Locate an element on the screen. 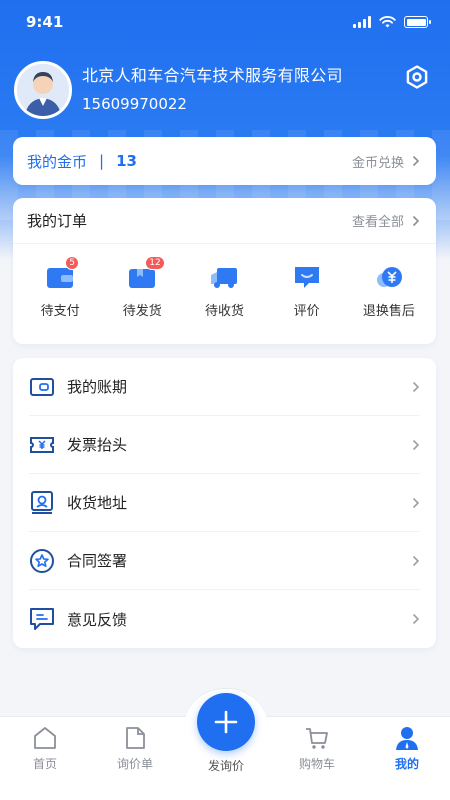 This screenshot has height=800, width=450. order-status-pending-payment: 5 待支付 is located at coordinates (60, 287).